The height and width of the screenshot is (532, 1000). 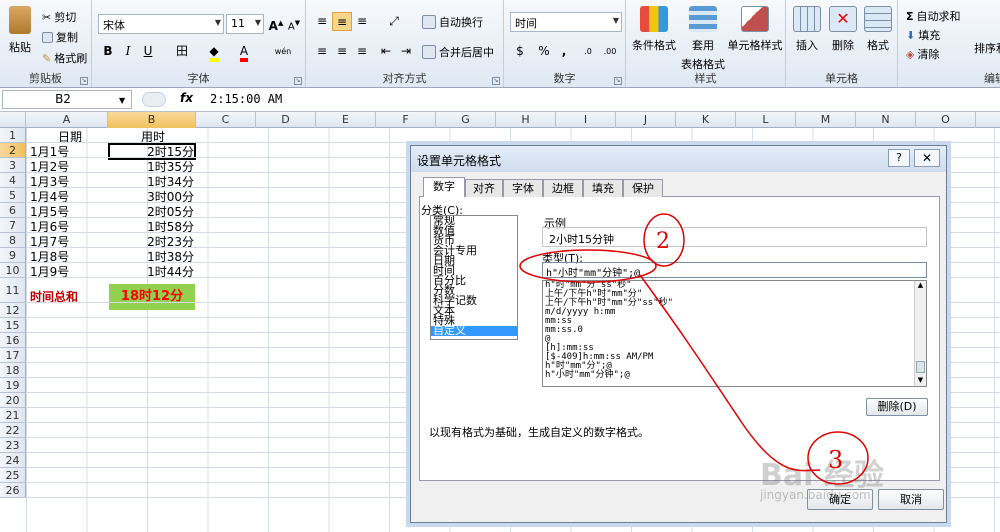 What do you see at coordinates (13, 165) in the screenshot?
I see `row-header-3: 3` at bounding box center [13, 165].